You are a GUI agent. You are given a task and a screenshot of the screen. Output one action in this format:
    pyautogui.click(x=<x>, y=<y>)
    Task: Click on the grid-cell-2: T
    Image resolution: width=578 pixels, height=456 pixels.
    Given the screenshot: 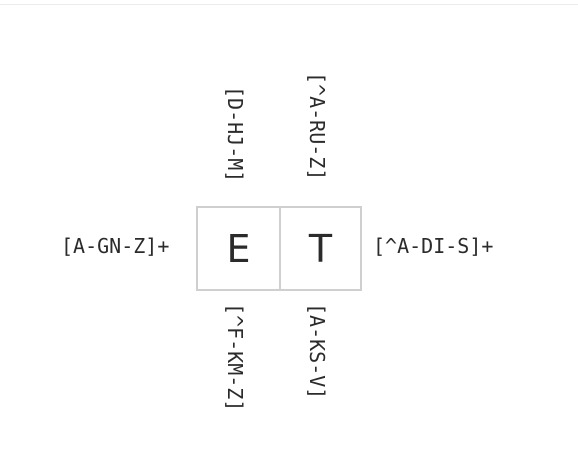 What is the action you would take?
    pyautogui.click(x=319, y=248)
    